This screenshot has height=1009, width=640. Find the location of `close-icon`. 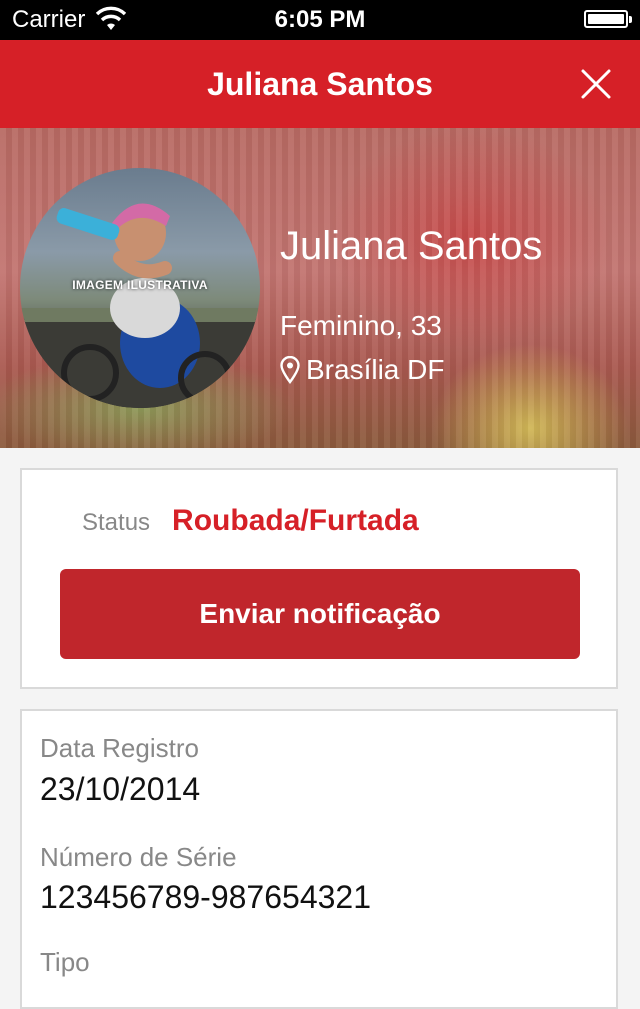

close-icon is located at coordinates (596, 84).